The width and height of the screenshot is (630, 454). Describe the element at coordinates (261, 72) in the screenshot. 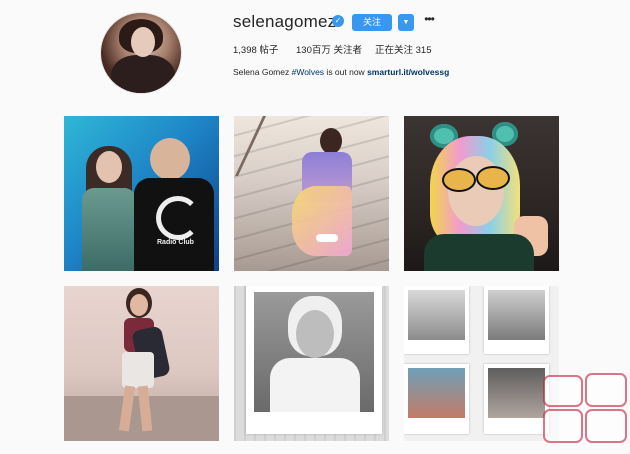

I see `bio-name: Selena Gomez` at that location.